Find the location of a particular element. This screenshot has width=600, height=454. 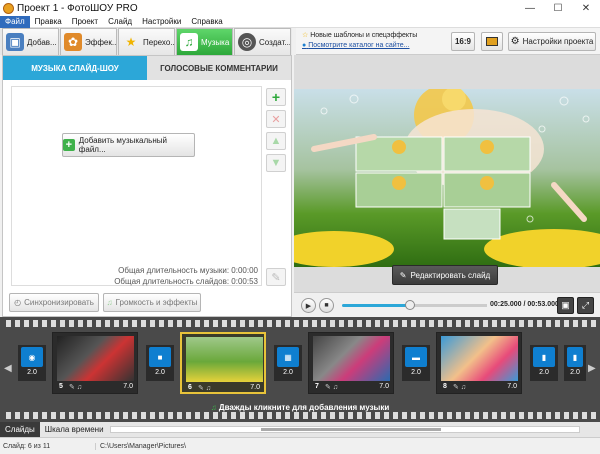

play-button: ▶ is located at coordinates (308, 305).